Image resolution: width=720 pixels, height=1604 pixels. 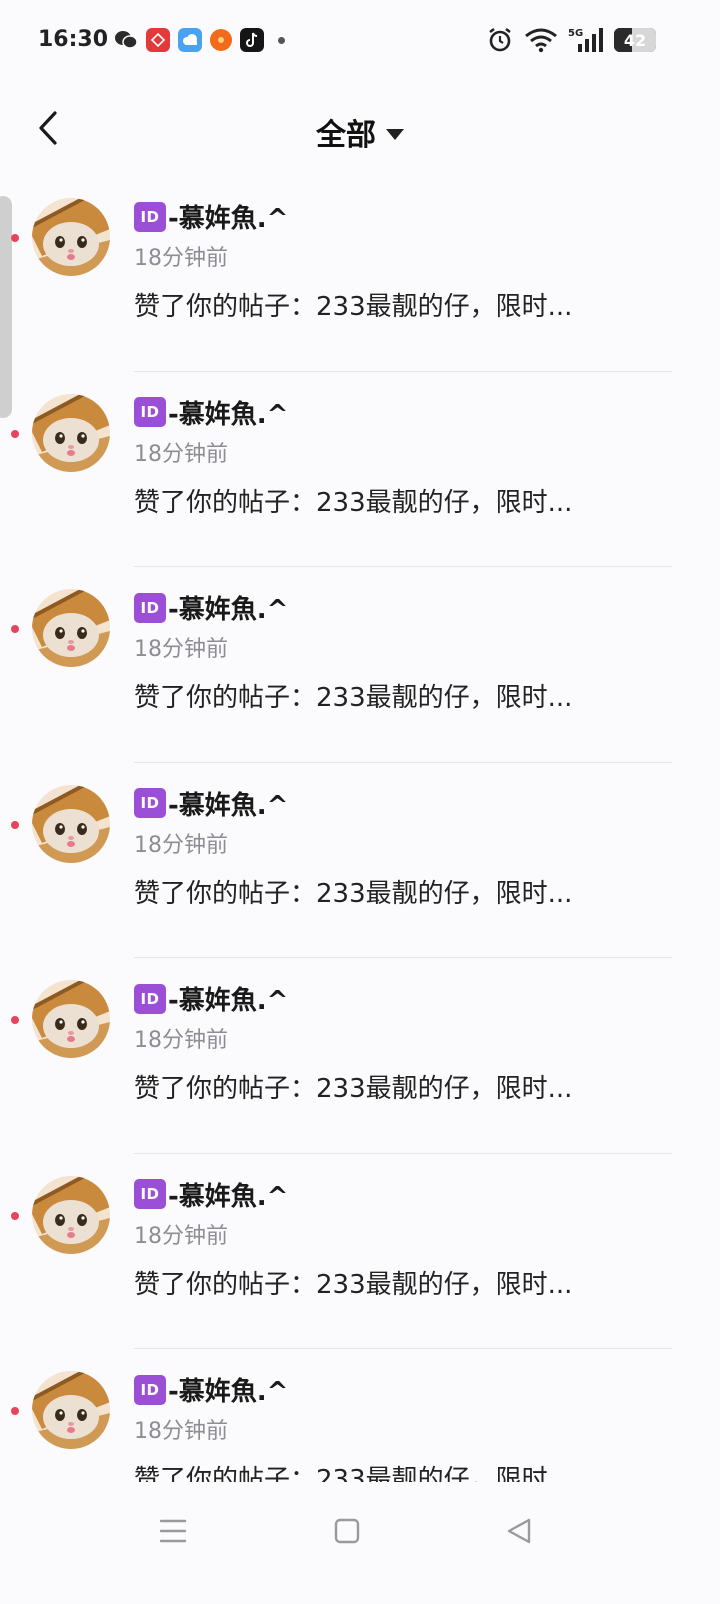 I want to click on status-time: 16:30, so click(x=73, y=39).